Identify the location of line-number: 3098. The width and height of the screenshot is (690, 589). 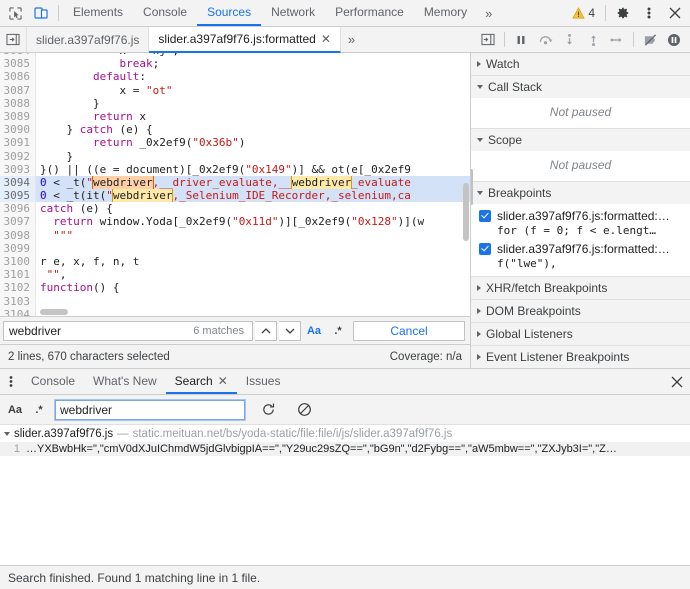
(18, 235).